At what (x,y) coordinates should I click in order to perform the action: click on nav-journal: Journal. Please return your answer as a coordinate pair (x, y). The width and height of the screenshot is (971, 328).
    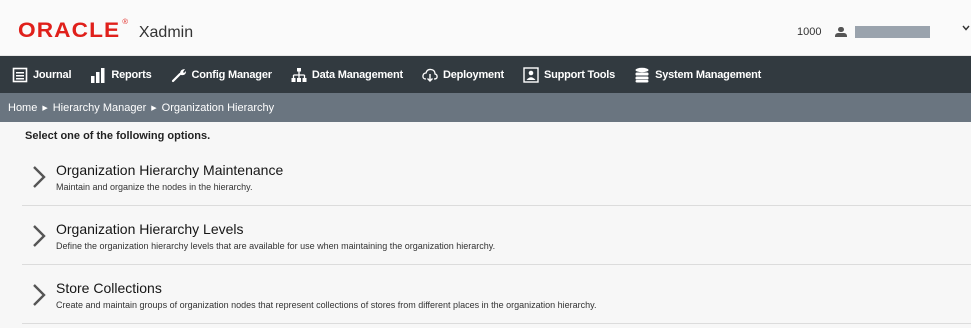
    Looking at the image, I should click on (42, 74).